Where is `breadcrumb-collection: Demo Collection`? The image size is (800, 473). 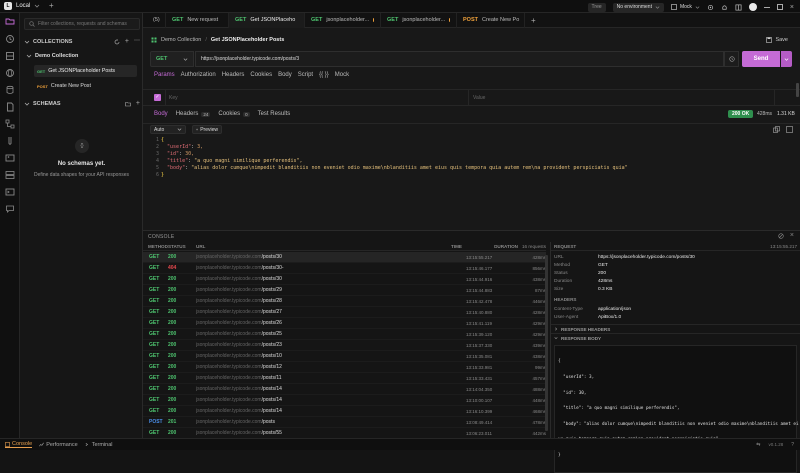
breadcrumb-collection: Demo Collection is located at coordinates (181, 40).